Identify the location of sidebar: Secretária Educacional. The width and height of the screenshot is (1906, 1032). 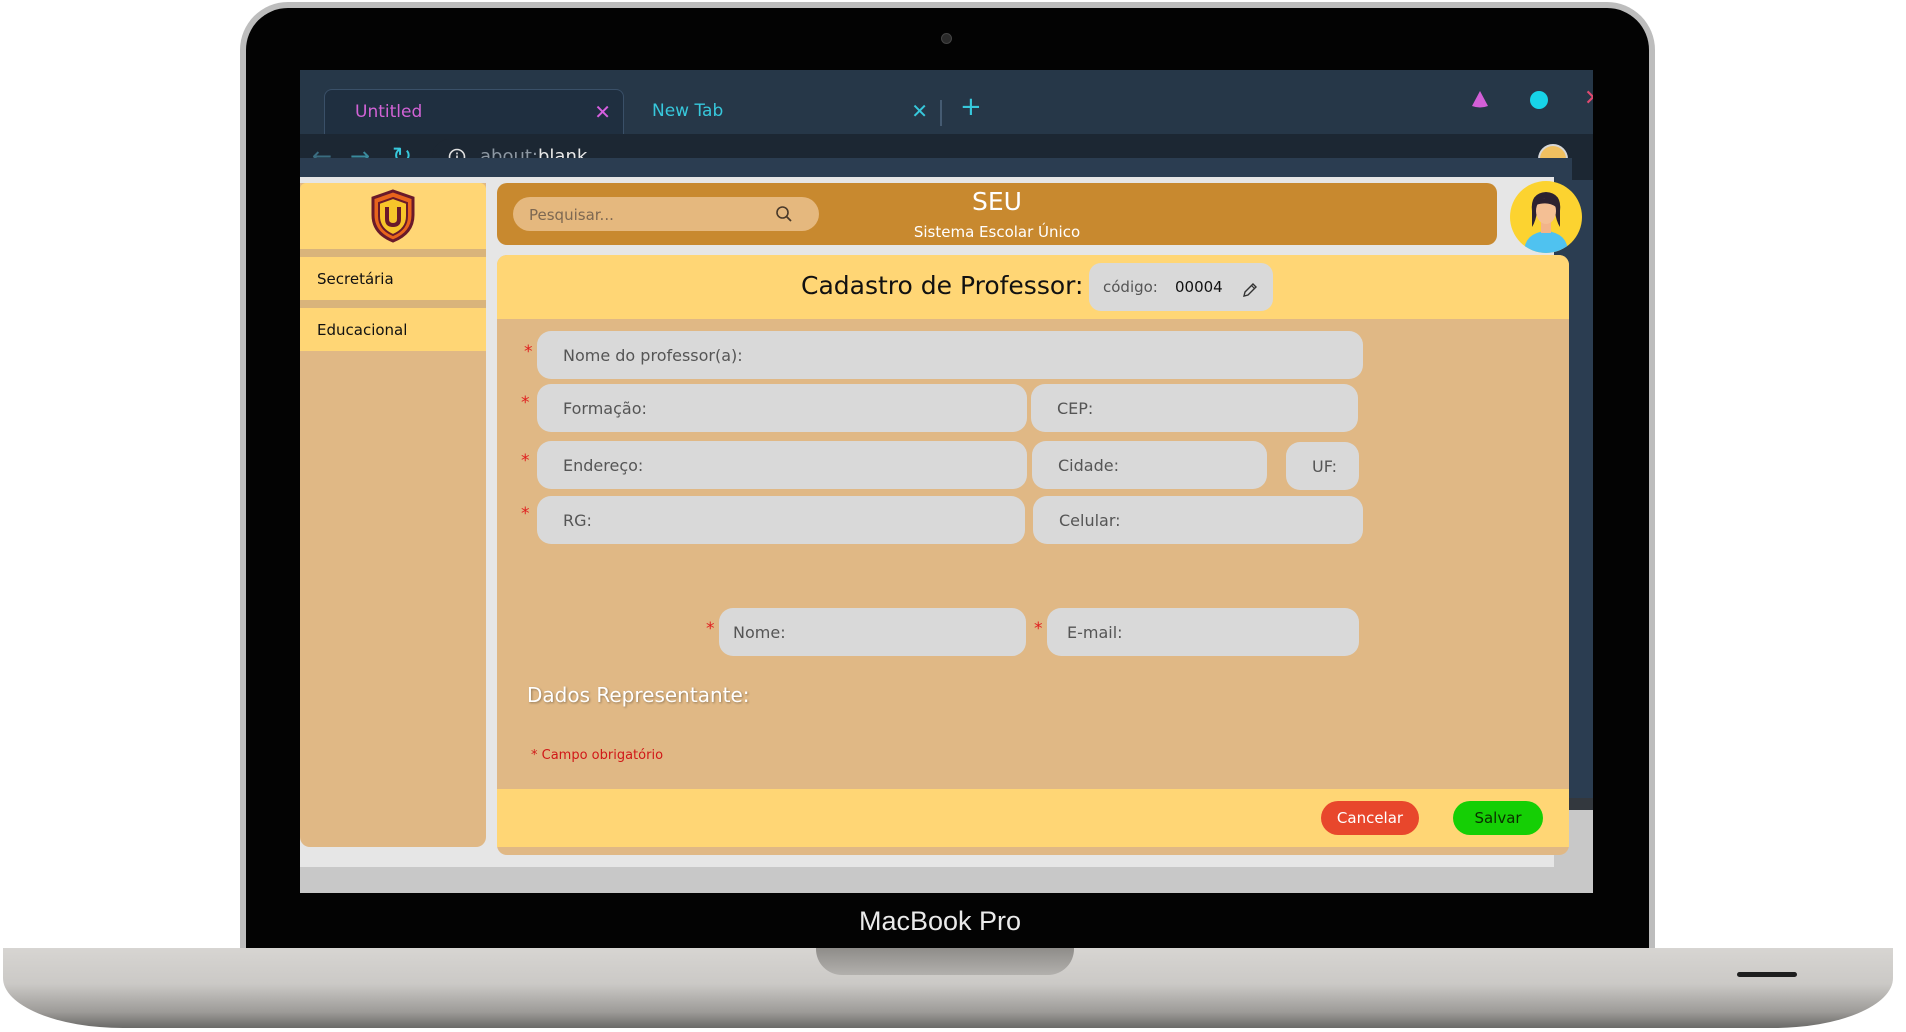
(393, 515).